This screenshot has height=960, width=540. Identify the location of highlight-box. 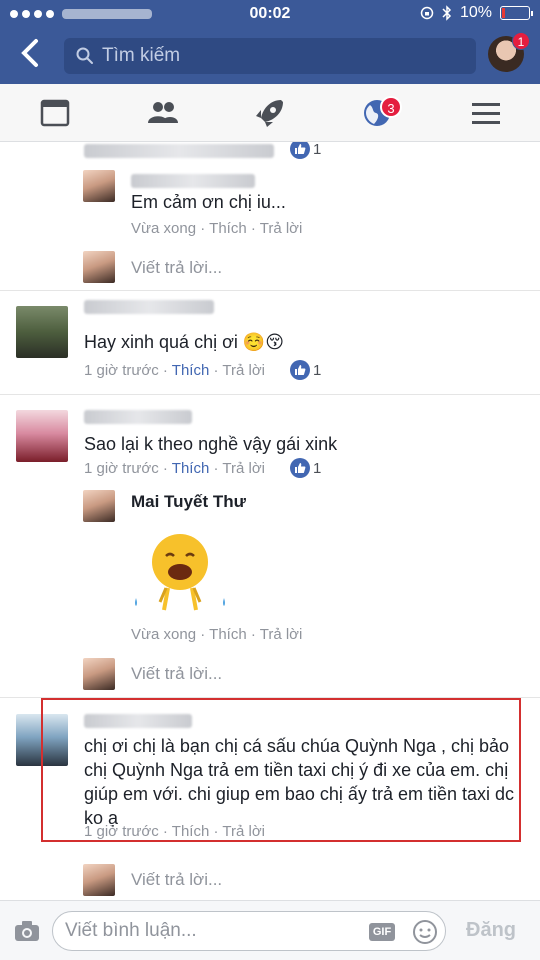
(281, 770).